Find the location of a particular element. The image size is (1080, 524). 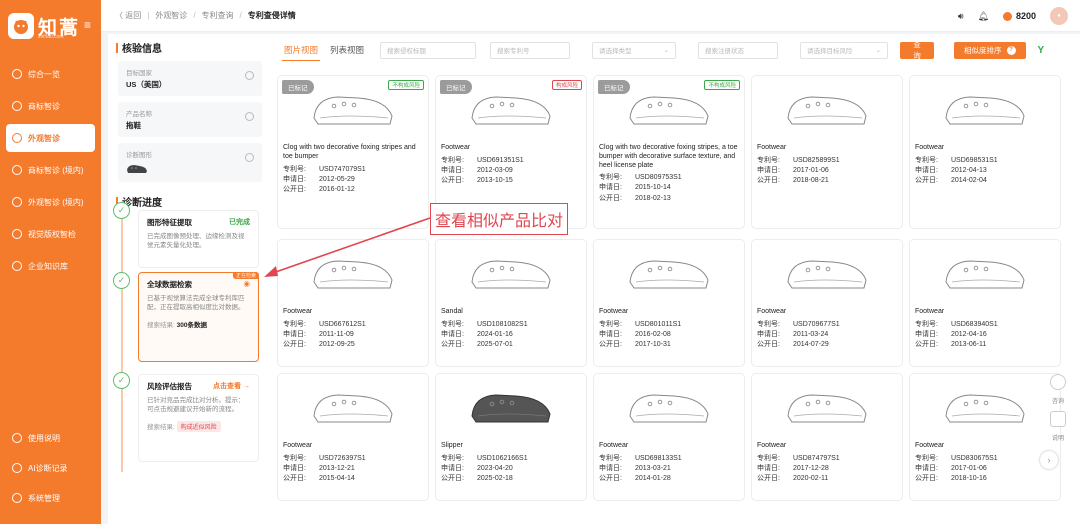

consult-label: 咨询 is located at coordinates (1058, 400).